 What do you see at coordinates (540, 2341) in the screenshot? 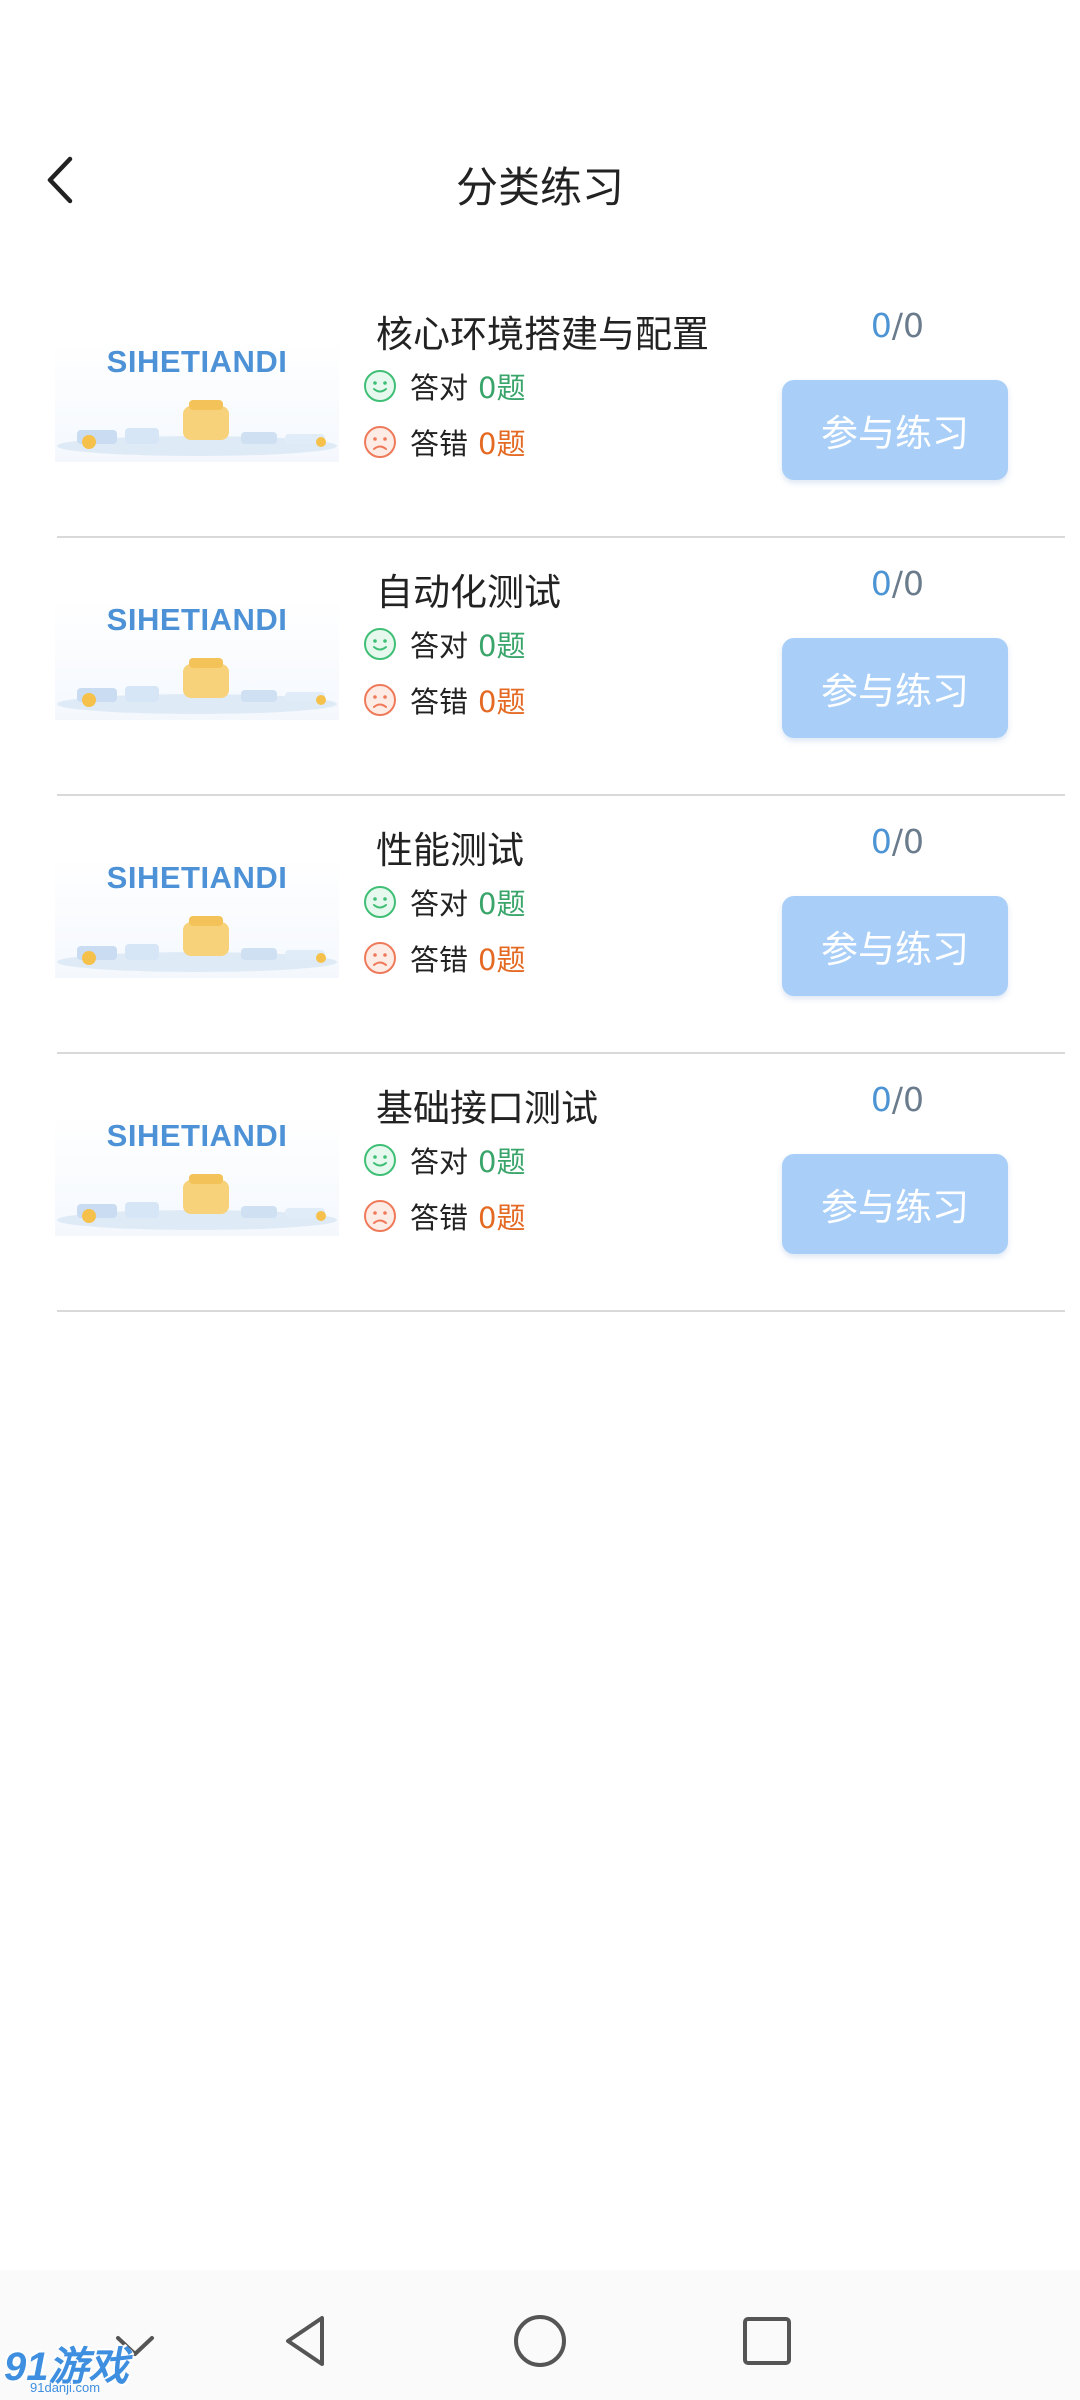
I see `nav-home-icon` at bounding box center [540, 2341].